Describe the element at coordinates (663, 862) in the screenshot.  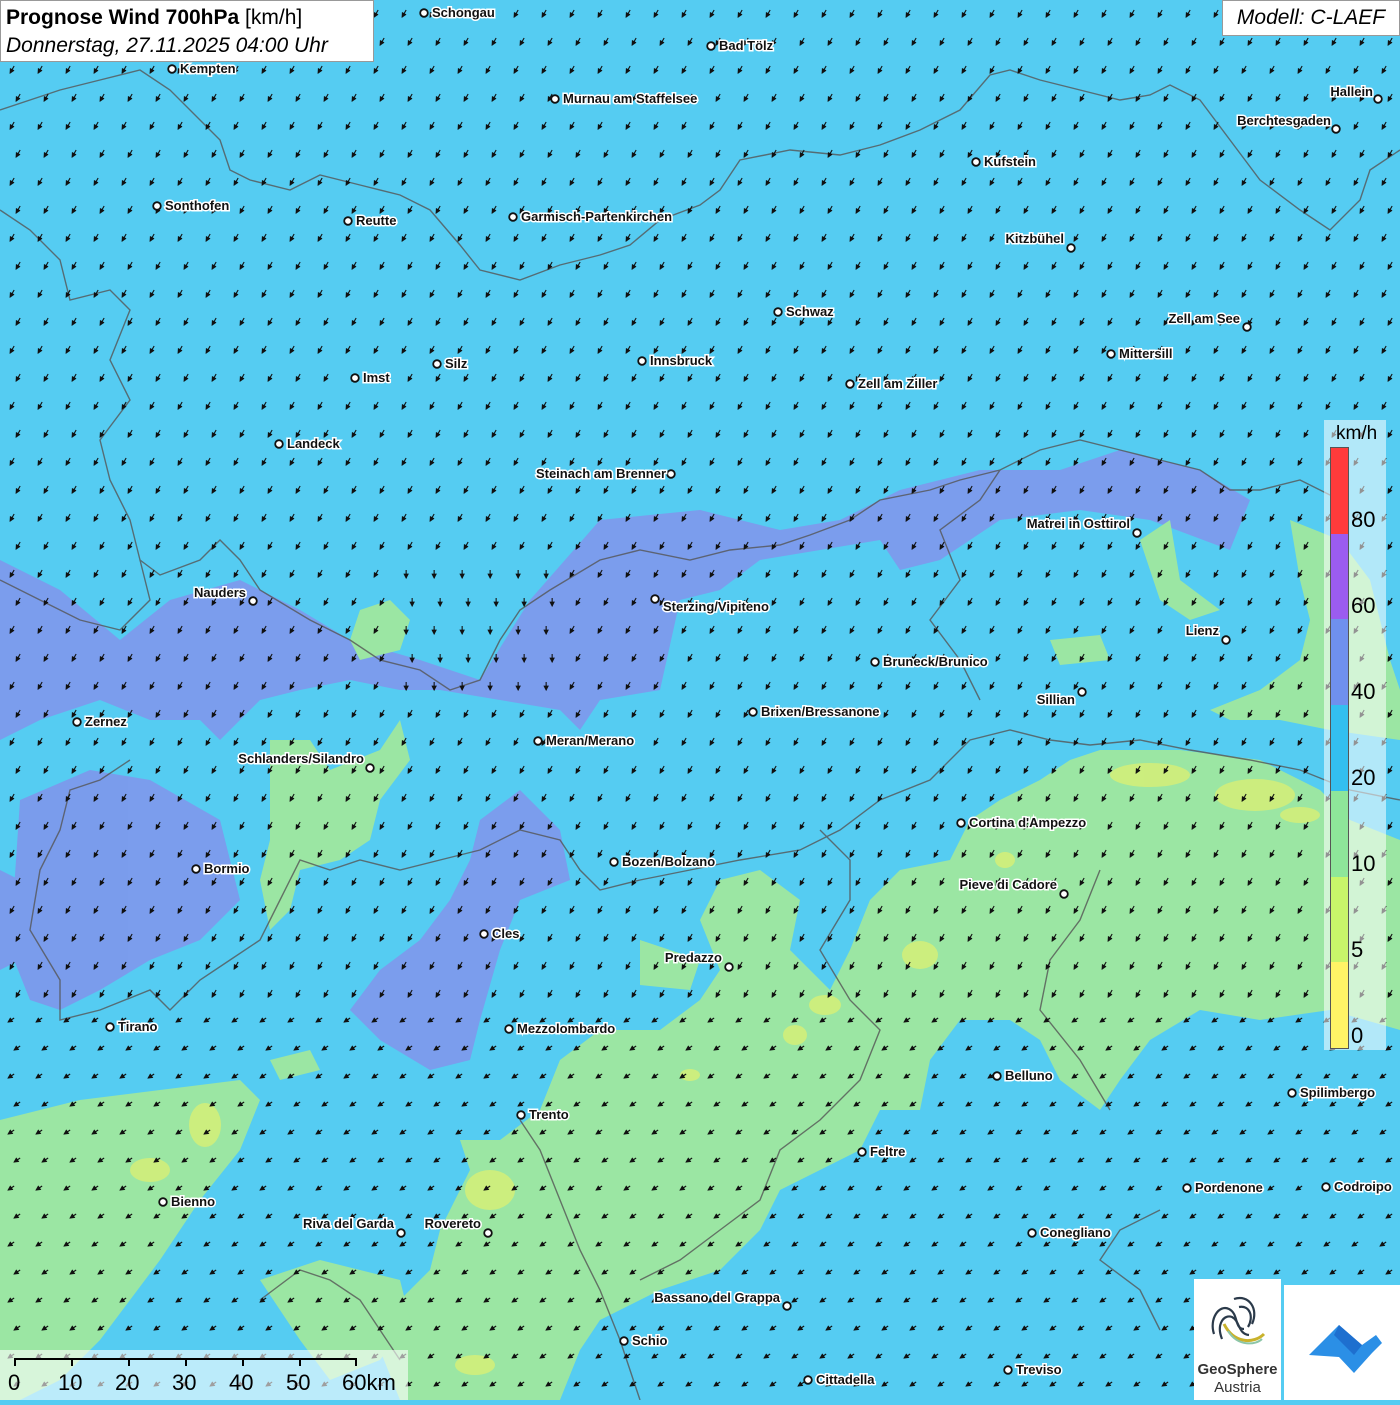
I see `city-marker: Bozen/Bolzano` at that location.